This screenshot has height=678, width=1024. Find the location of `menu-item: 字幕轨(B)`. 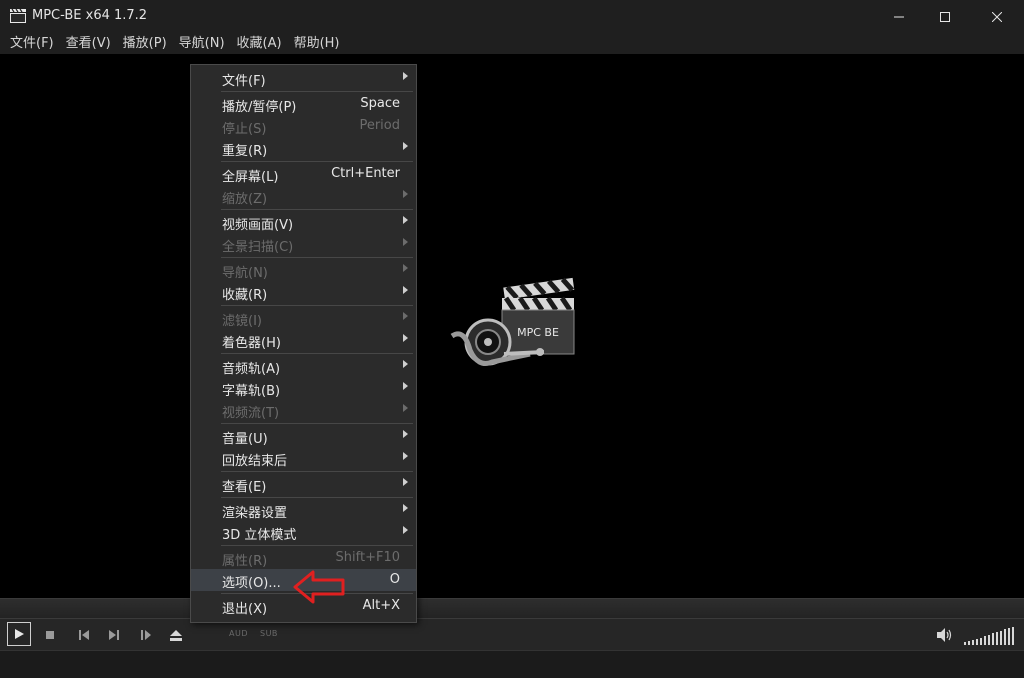

menu-item: 字幕轨(B) is located at coordinates (303, 388).